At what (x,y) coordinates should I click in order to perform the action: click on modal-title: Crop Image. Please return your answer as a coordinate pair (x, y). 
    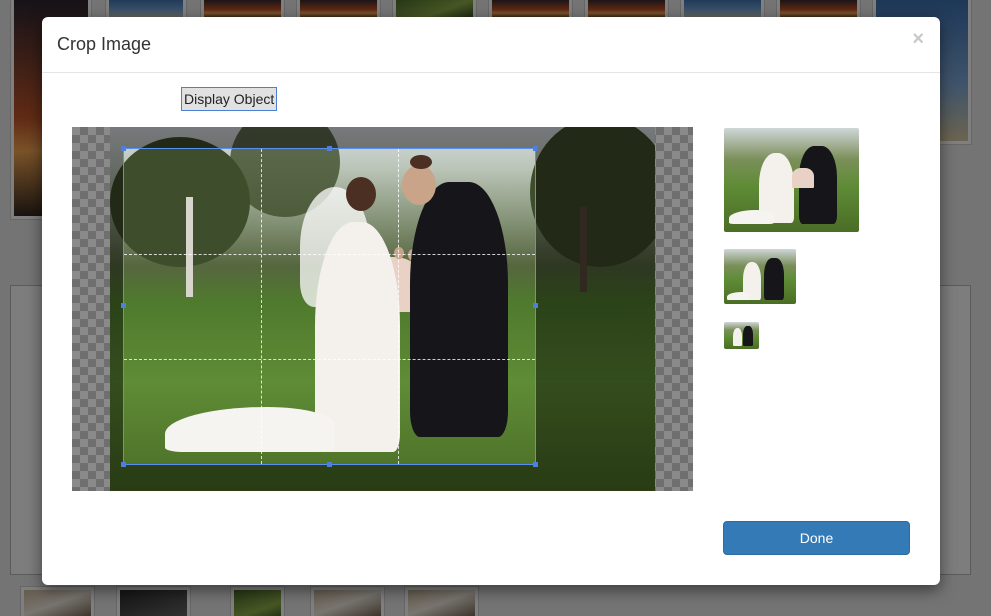
    Looking at the image, I should click on (104, 44).